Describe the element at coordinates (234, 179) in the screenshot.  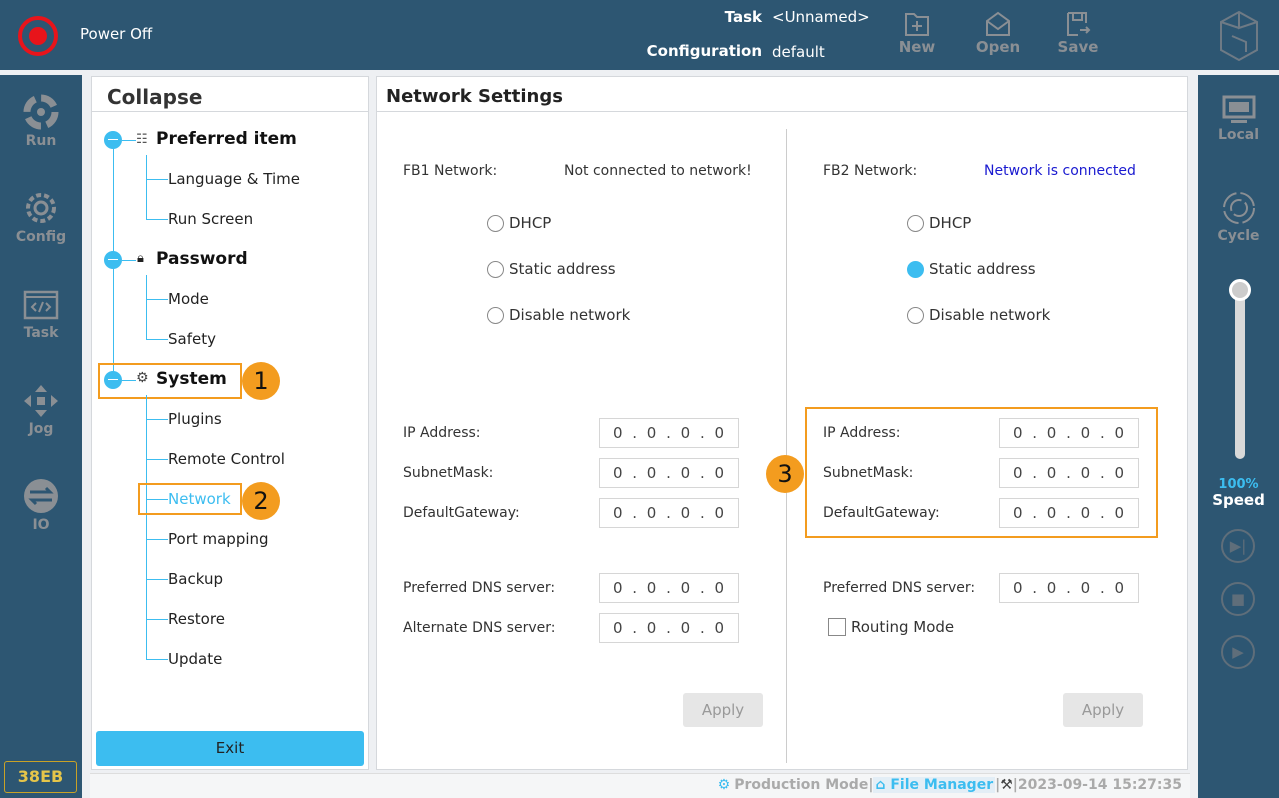
I see `menu-language-time: Language & Time` at that location.